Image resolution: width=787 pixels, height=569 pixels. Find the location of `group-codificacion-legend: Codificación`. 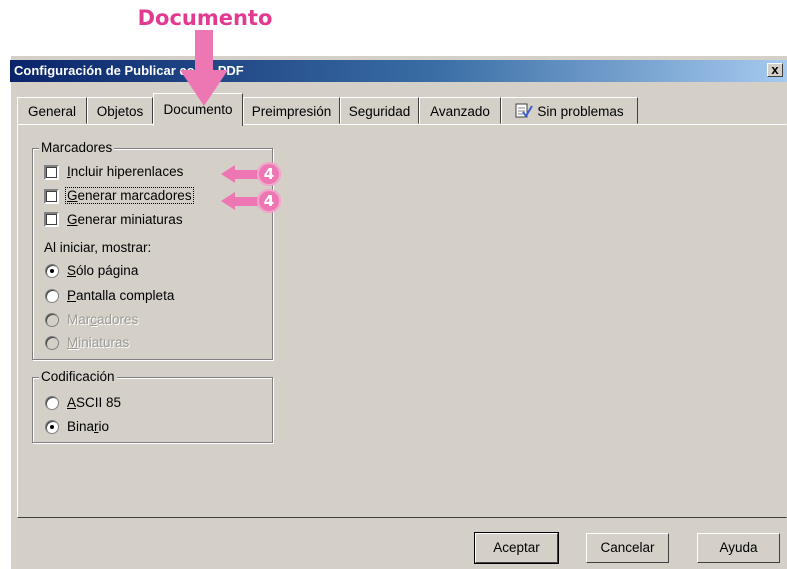

group-codificacion-legend: Codificación is located at coordinates (78, 376).